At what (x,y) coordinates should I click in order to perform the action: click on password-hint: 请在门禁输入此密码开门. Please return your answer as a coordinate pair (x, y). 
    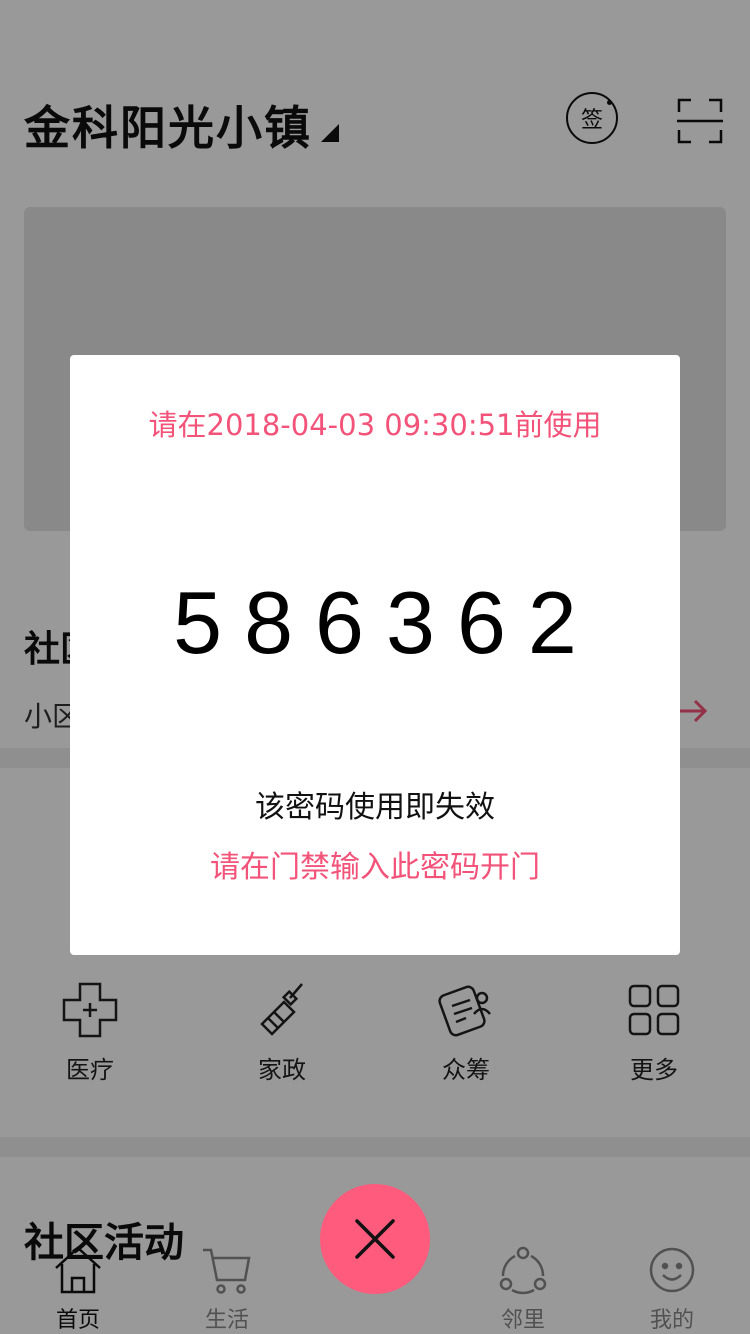
    Looking at the image, I should click on (375, 867).